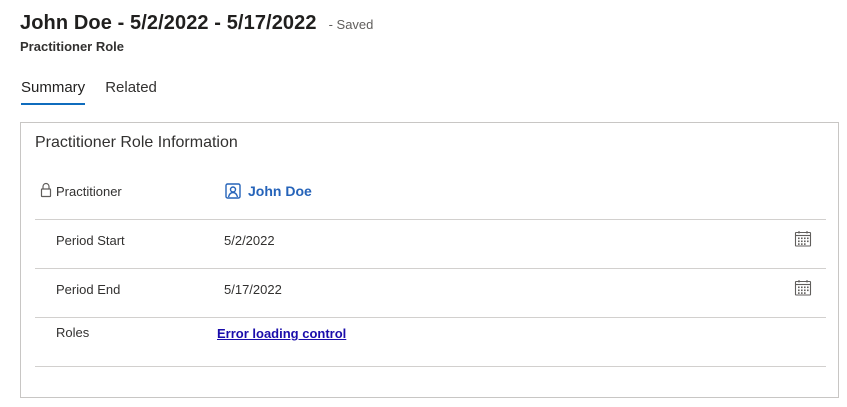 Image resolution: width=847 pixels, height=407 pixels. What do you see at coordinates (90, 240) in the screenshot?
I see `period-start-label: Period Start` at bounding box center [90, 240].